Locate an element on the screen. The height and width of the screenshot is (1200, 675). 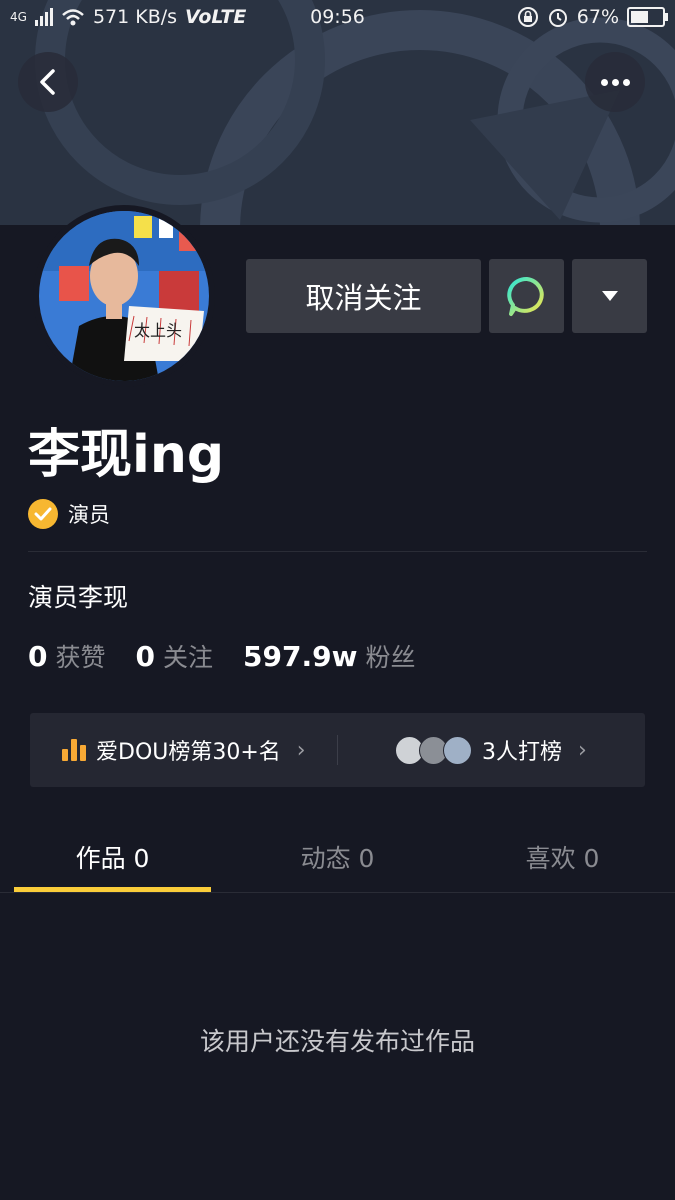
profile-stats: 0 获赞 0 关注 597.9w 粉丝 is located at coordinates (236, 656).